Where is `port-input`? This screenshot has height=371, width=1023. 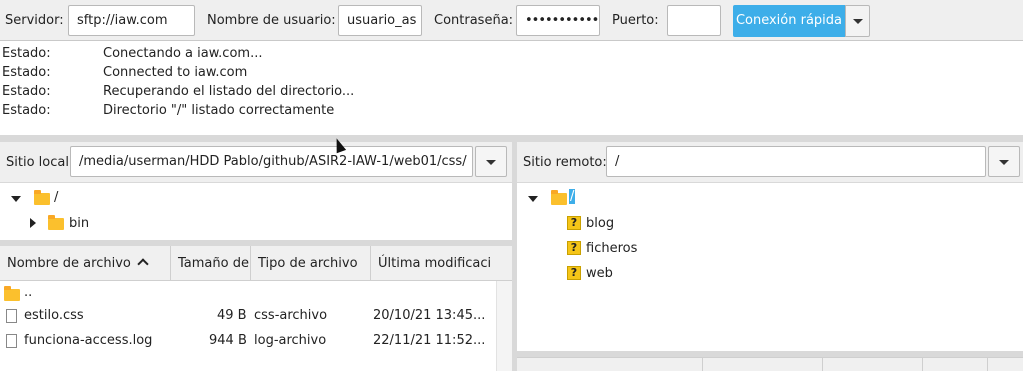
port-input is located at coordinates (694, 20).